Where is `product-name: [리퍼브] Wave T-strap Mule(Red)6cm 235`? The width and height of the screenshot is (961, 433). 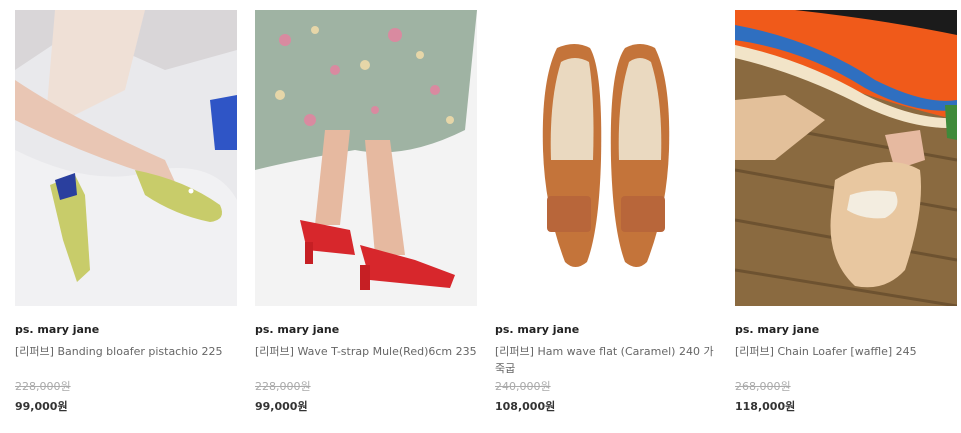 product-name: [리퍼브] Wave T-strap Mule(Red)6cm 235 is located at coordinates (366, 360).